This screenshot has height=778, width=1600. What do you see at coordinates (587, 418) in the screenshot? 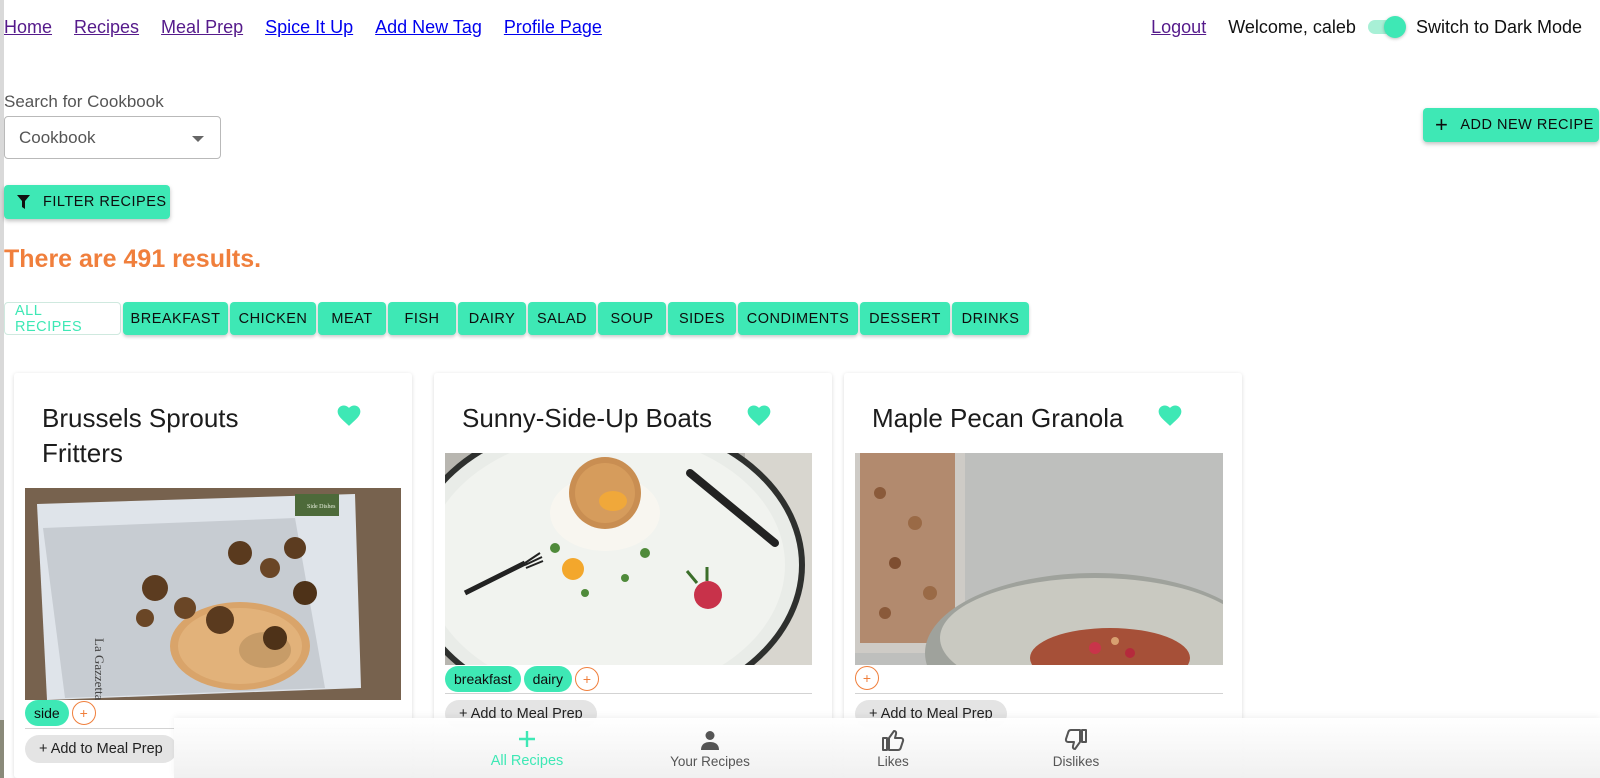
I see `recipe-title: Sunny-Side-Up Boats` at bounding box center [587, 418].